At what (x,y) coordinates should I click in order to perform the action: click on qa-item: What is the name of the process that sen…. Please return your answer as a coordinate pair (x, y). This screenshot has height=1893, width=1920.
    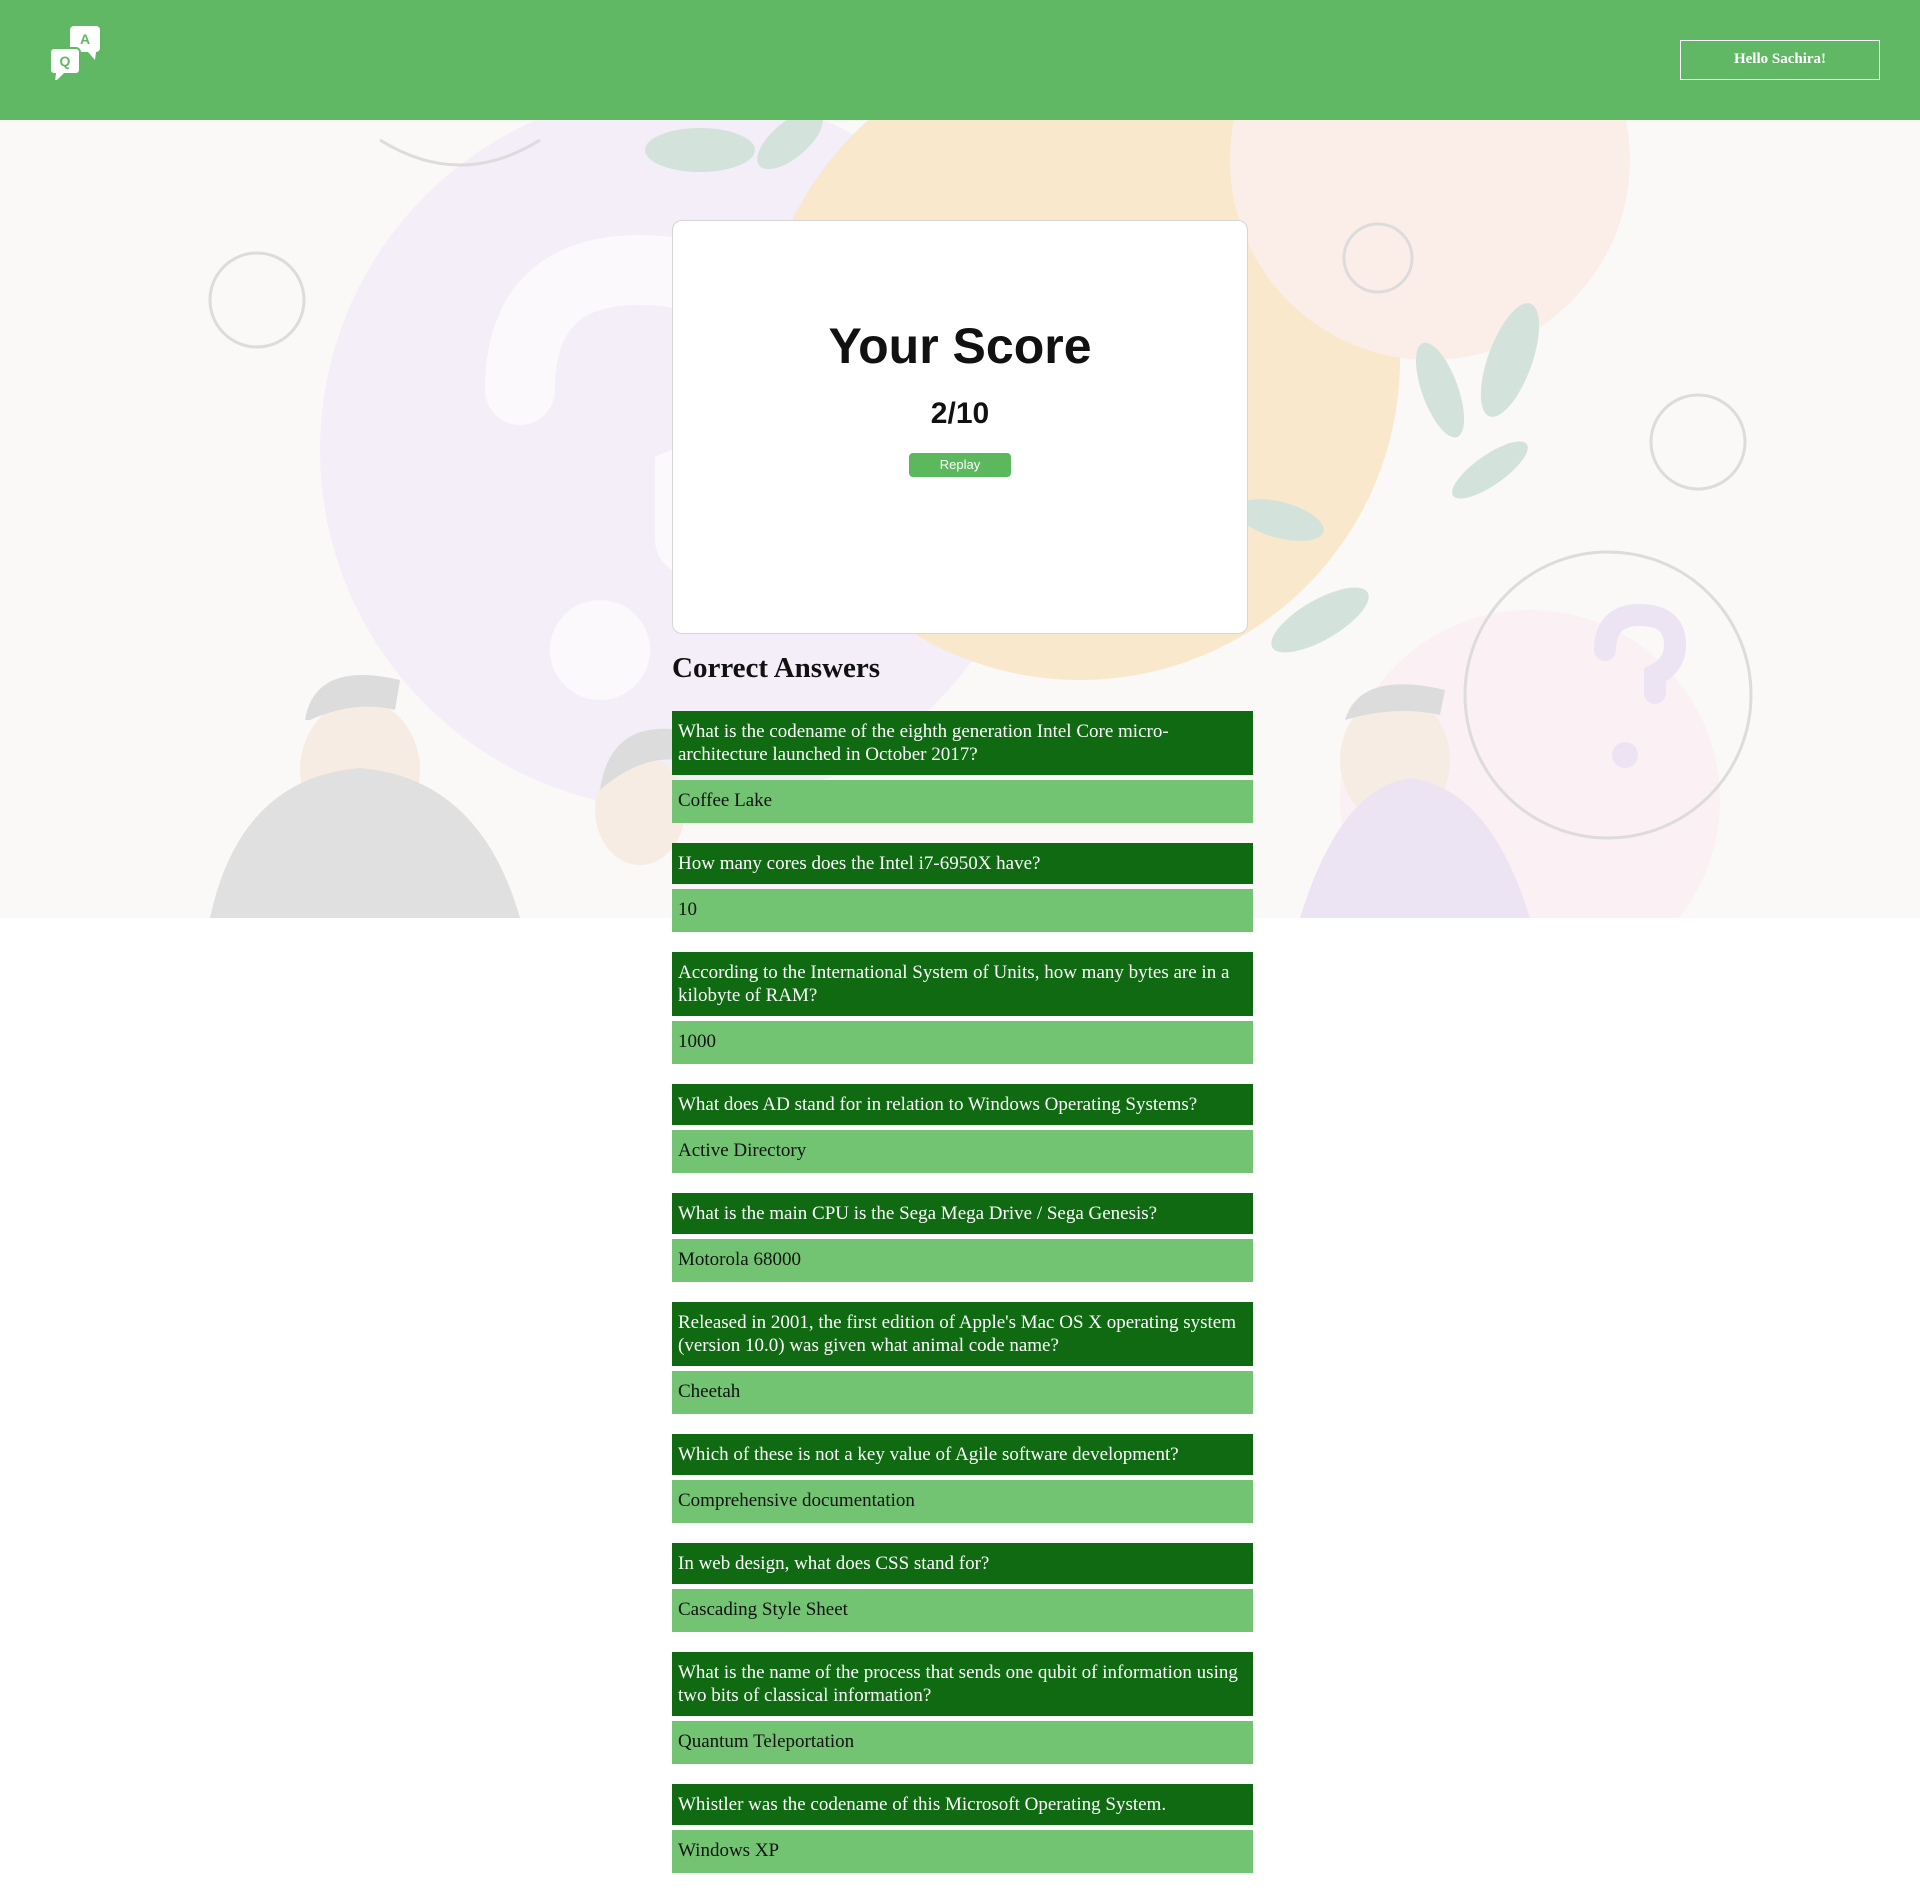
    Looking at the image, I should click on (962, 1708).